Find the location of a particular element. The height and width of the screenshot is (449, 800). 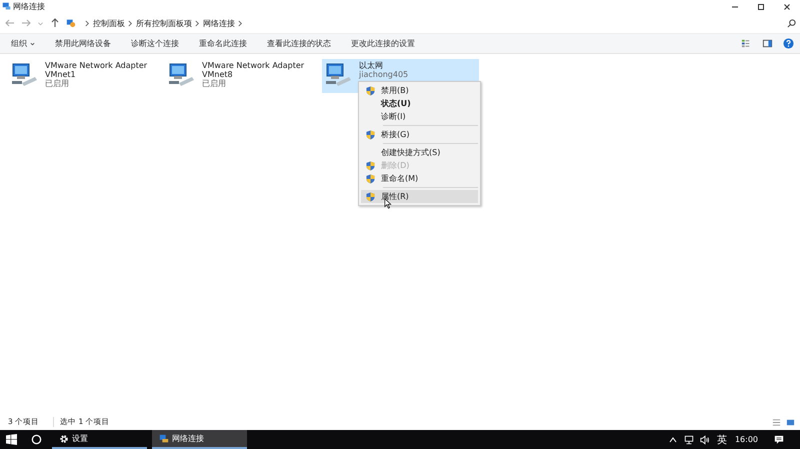

start-icon is located at coordinates (11, 439).